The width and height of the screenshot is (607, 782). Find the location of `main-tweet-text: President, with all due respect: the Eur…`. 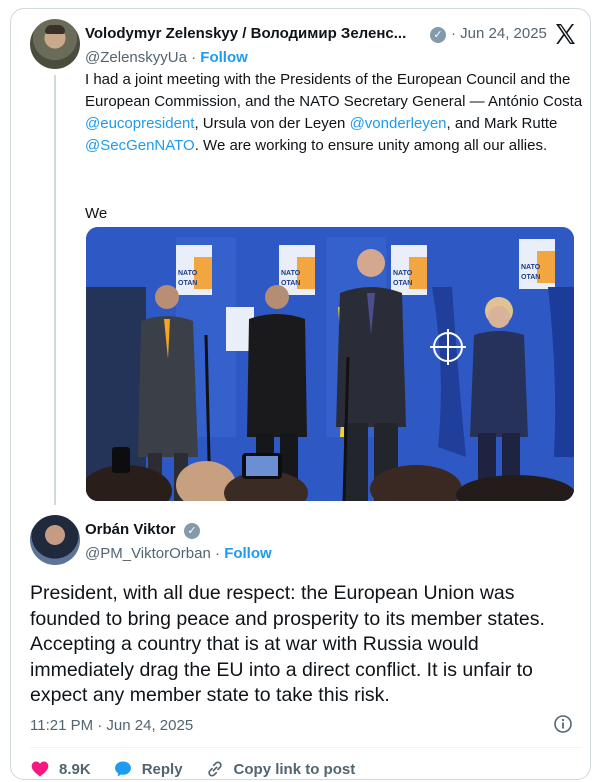

main-tweet-text: President, with all due respect: the Eur… is located at coordinates (287, 644).